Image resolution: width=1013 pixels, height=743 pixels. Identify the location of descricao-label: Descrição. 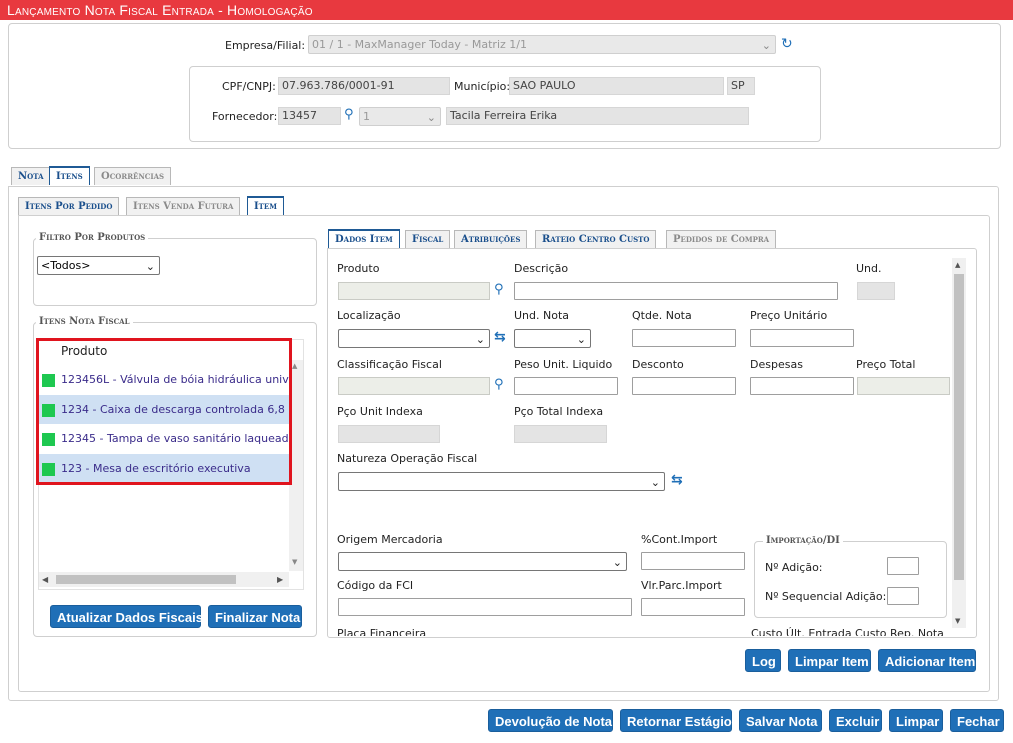
(541, 268).